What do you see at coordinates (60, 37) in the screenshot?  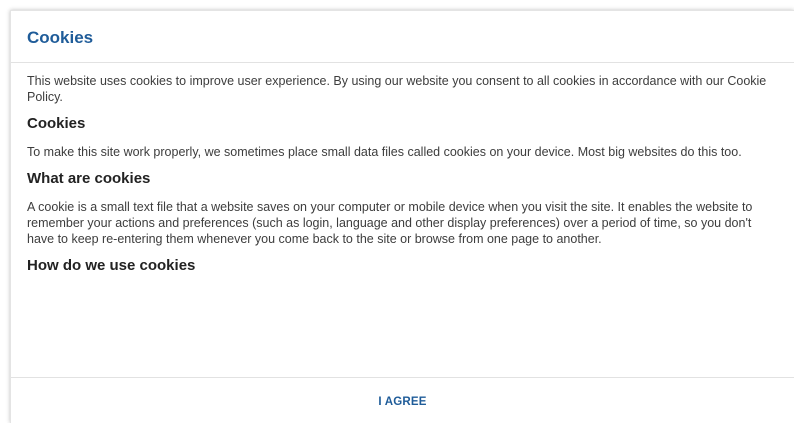 I see `dialog-title: Cookies` at bounding box center [60, 37].